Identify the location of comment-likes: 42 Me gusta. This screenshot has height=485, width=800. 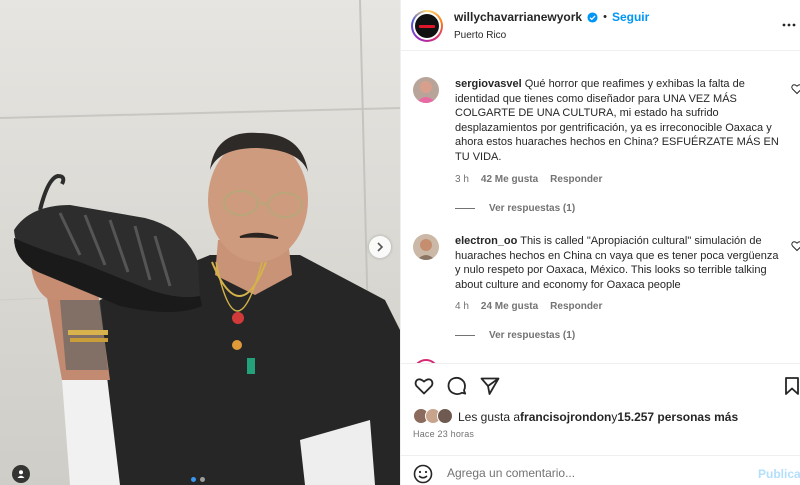
(509, 179).